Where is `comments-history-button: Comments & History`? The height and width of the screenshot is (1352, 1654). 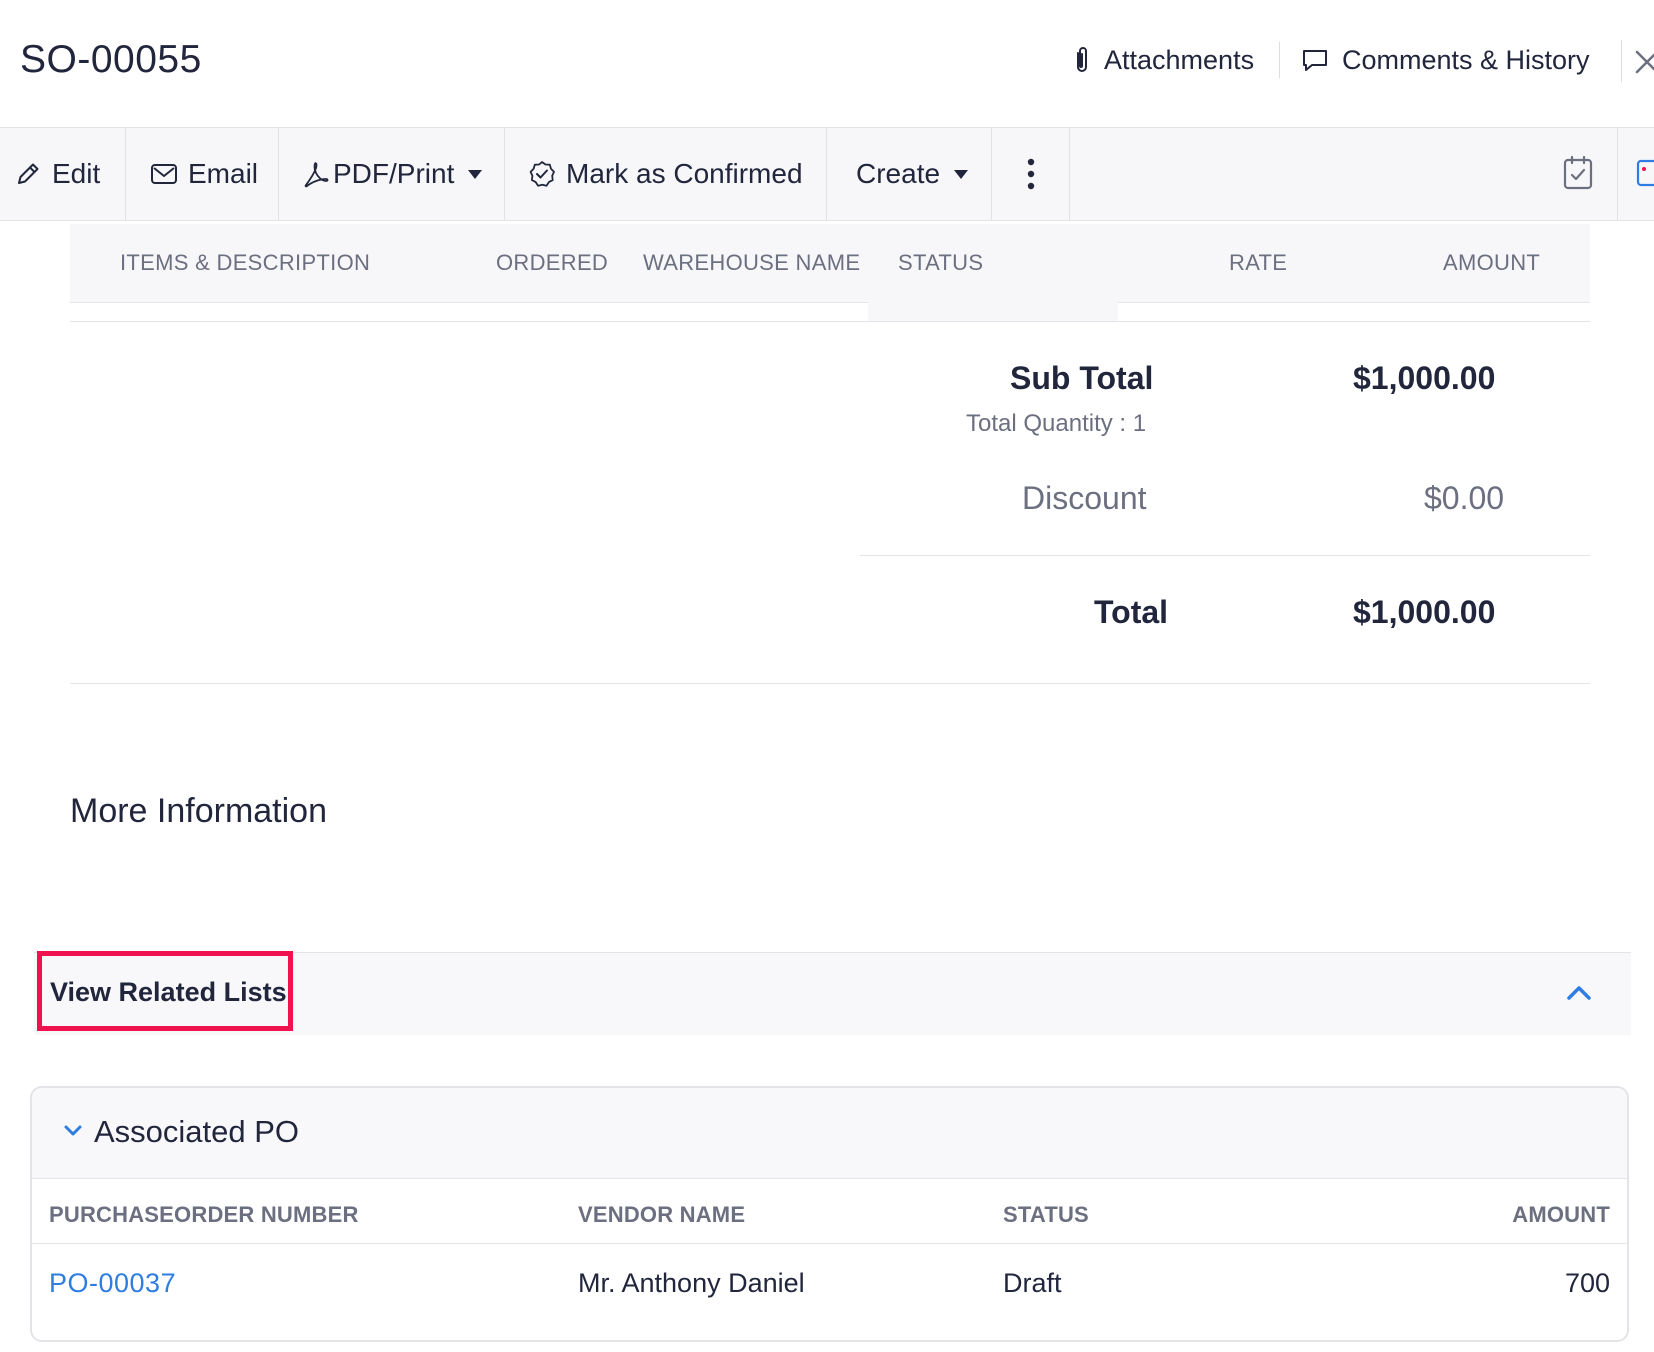
comments-history-button: Comments & History is located at coordinates (1445, 60).